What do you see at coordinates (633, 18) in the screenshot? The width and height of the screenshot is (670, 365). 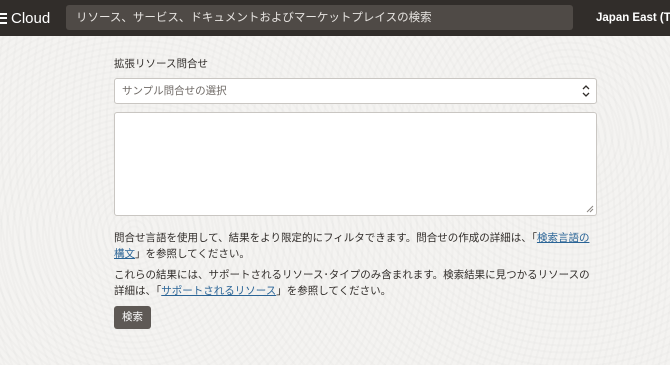 I see `region-selector: Japan East (To` at bounding box center [633, 18].